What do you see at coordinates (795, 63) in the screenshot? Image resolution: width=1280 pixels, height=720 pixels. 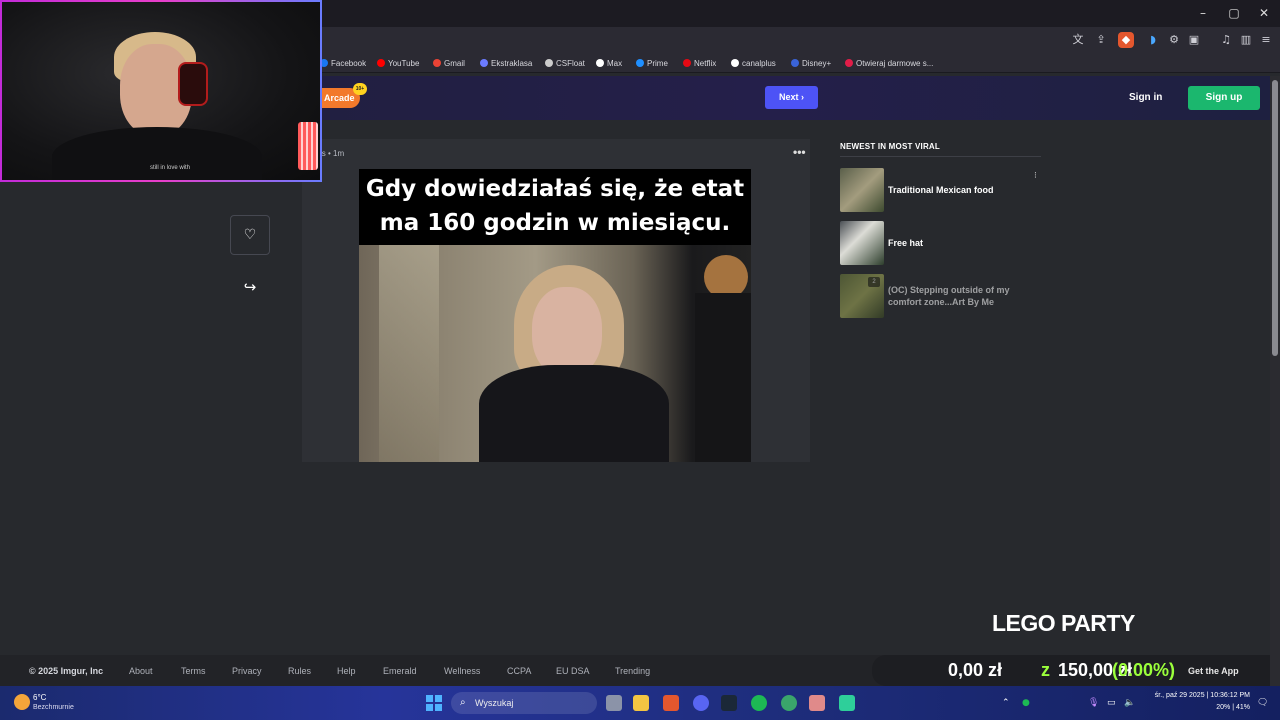 I see `disney-icon` at bounding box center [795, 63].